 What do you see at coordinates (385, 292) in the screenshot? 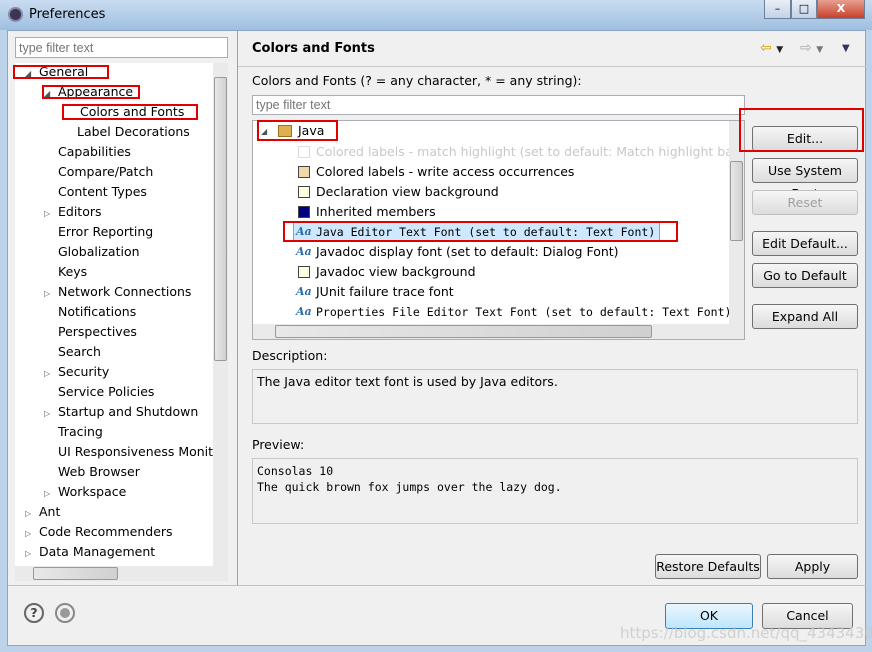
I see `color-font-item: JUnit failure trace font` at bounding box center [385, 292].